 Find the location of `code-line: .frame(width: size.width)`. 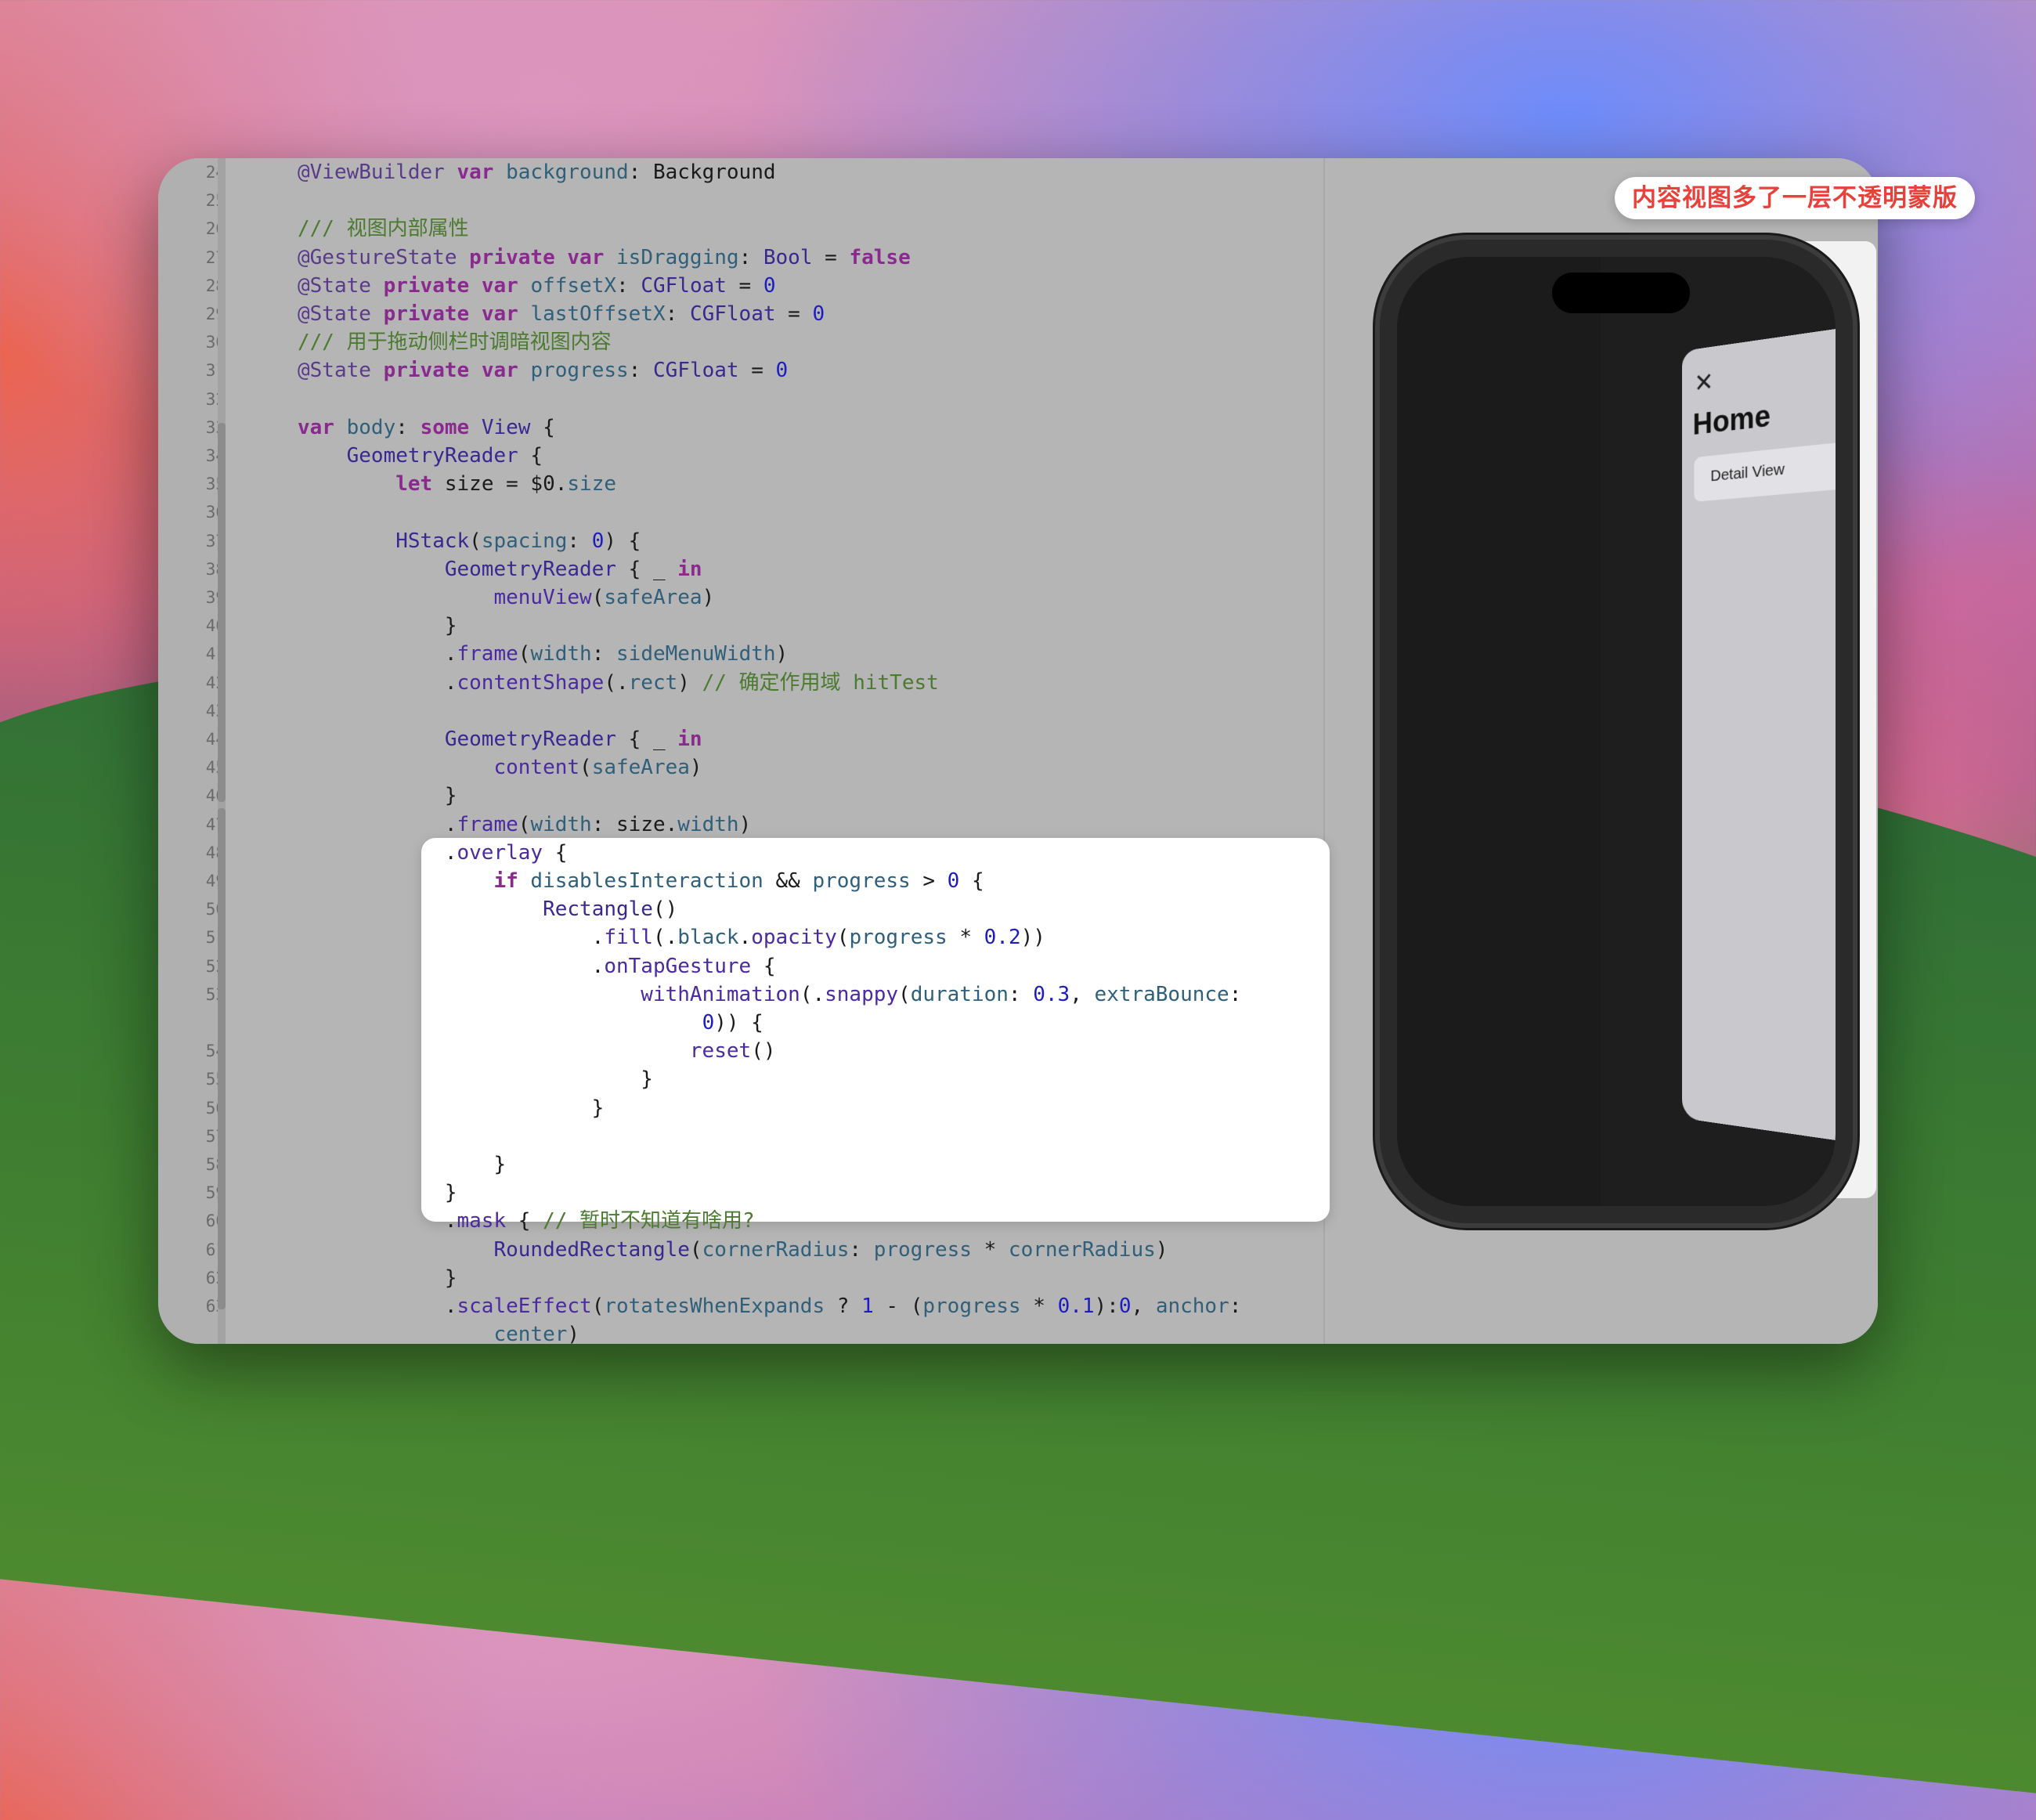

code-line: .frame(width: size.width) is located at coordinates (524, 825).